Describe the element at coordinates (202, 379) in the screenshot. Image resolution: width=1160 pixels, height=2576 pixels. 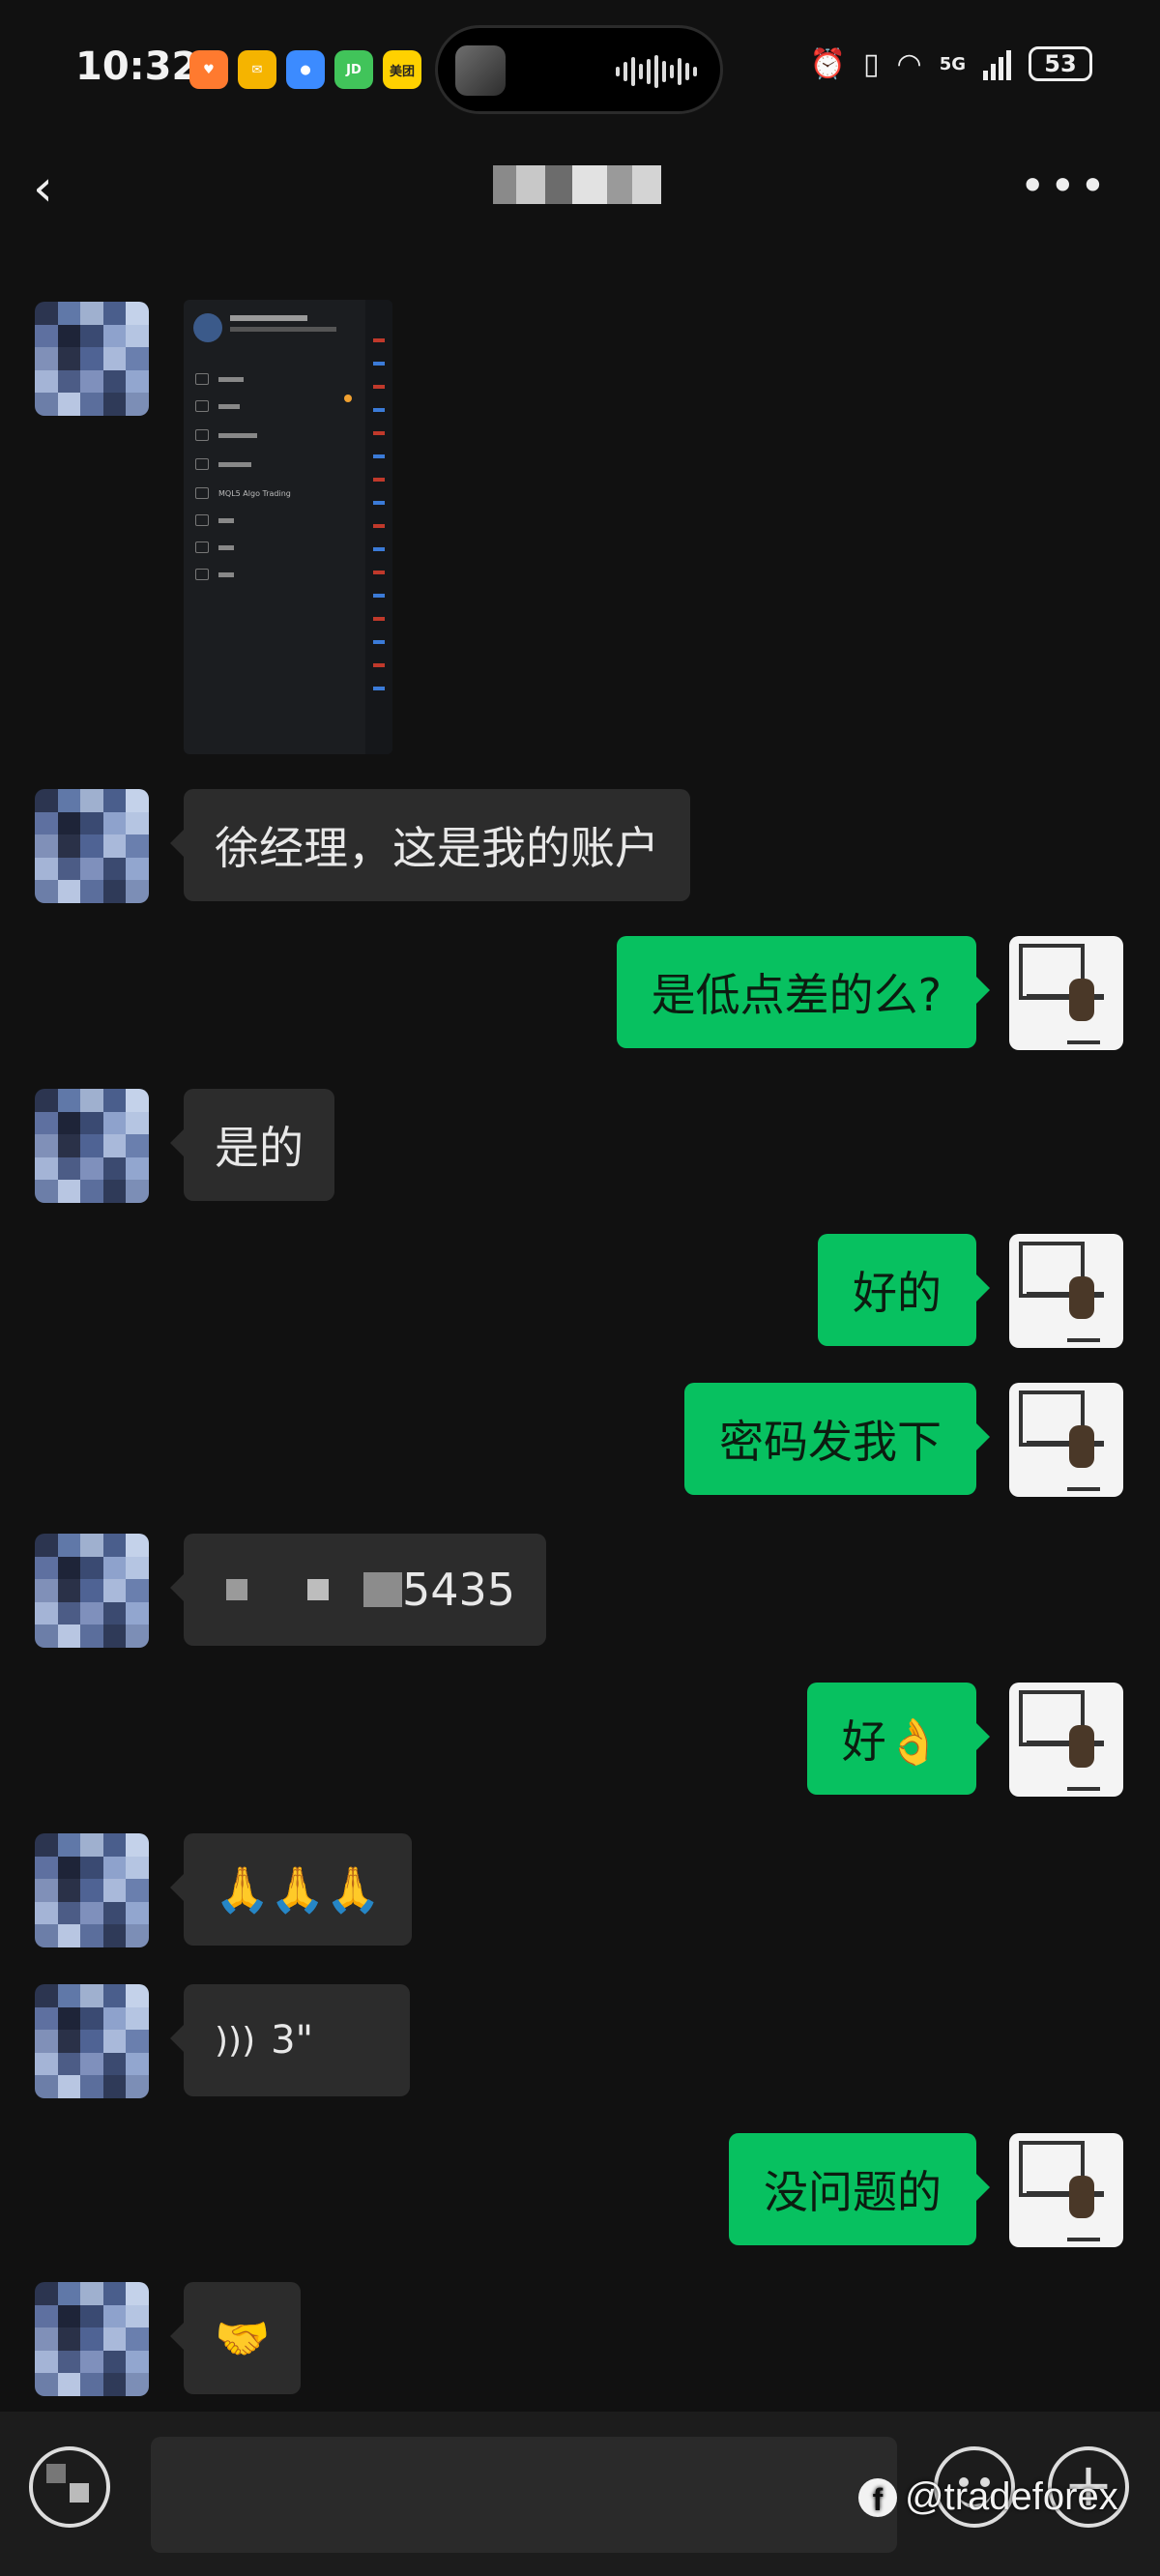
I see `edit-icon` at that location.